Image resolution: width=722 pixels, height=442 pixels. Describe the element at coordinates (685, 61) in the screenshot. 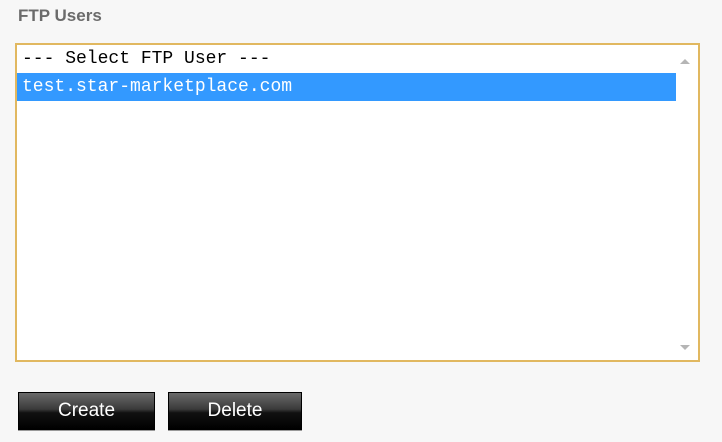

I see `scroll-up-arrow-icon` at that location.